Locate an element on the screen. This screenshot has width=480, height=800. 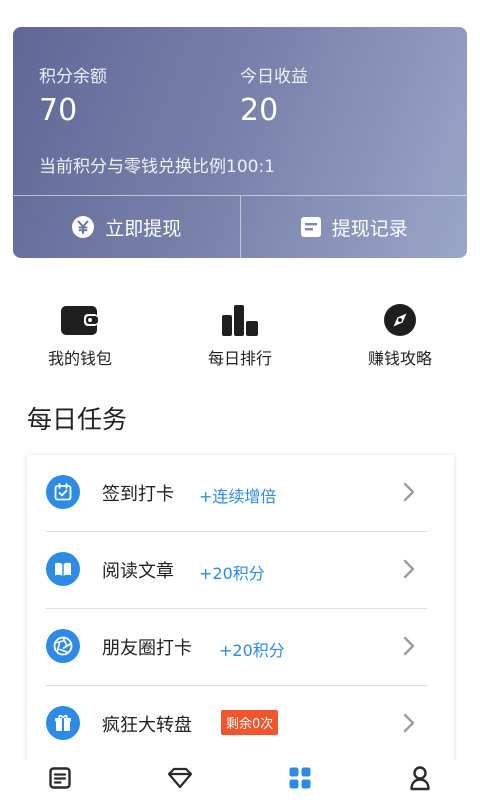
tab-news is located at coordinates (60, 780).